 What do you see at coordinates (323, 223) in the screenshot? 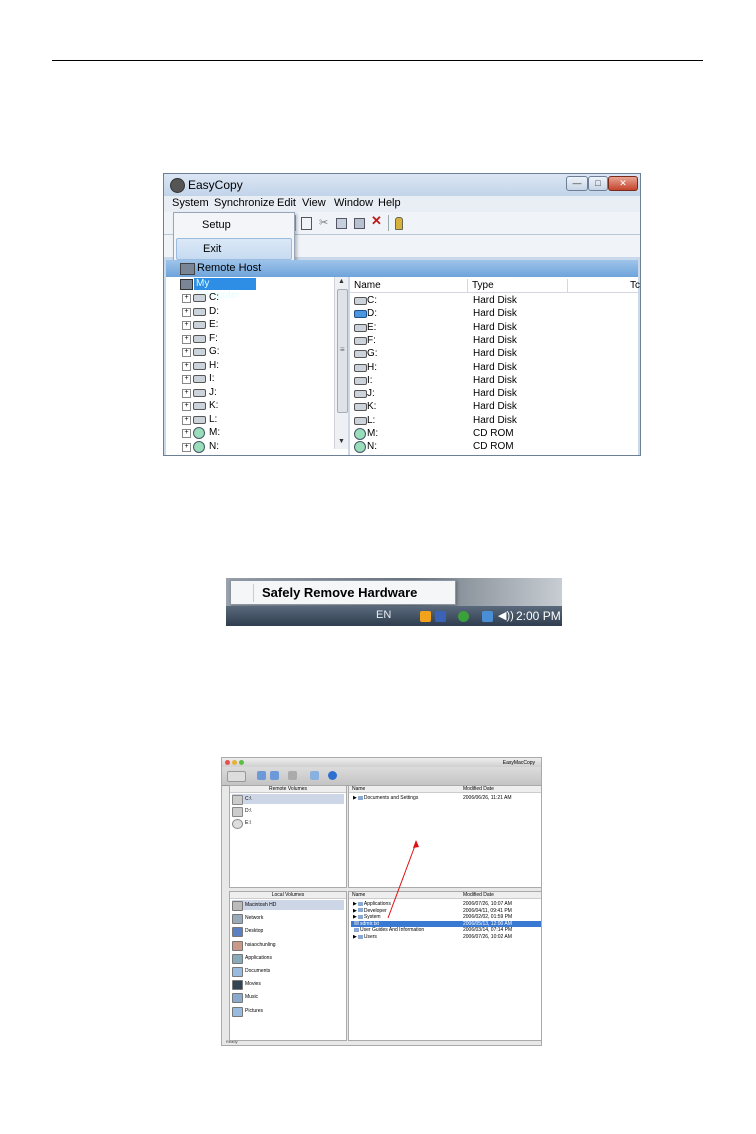
I see `cut-icon: ✂` at bounding box center [323, 223].